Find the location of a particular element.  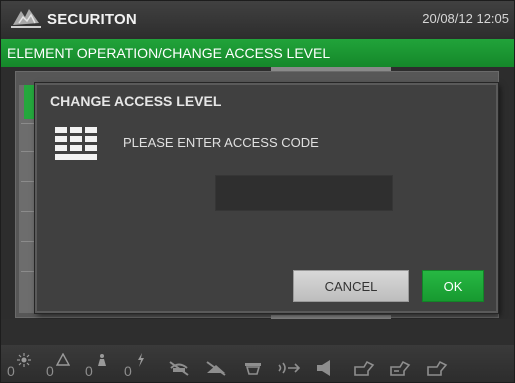

warning-count: 0 is located at coordinates (50, 371).